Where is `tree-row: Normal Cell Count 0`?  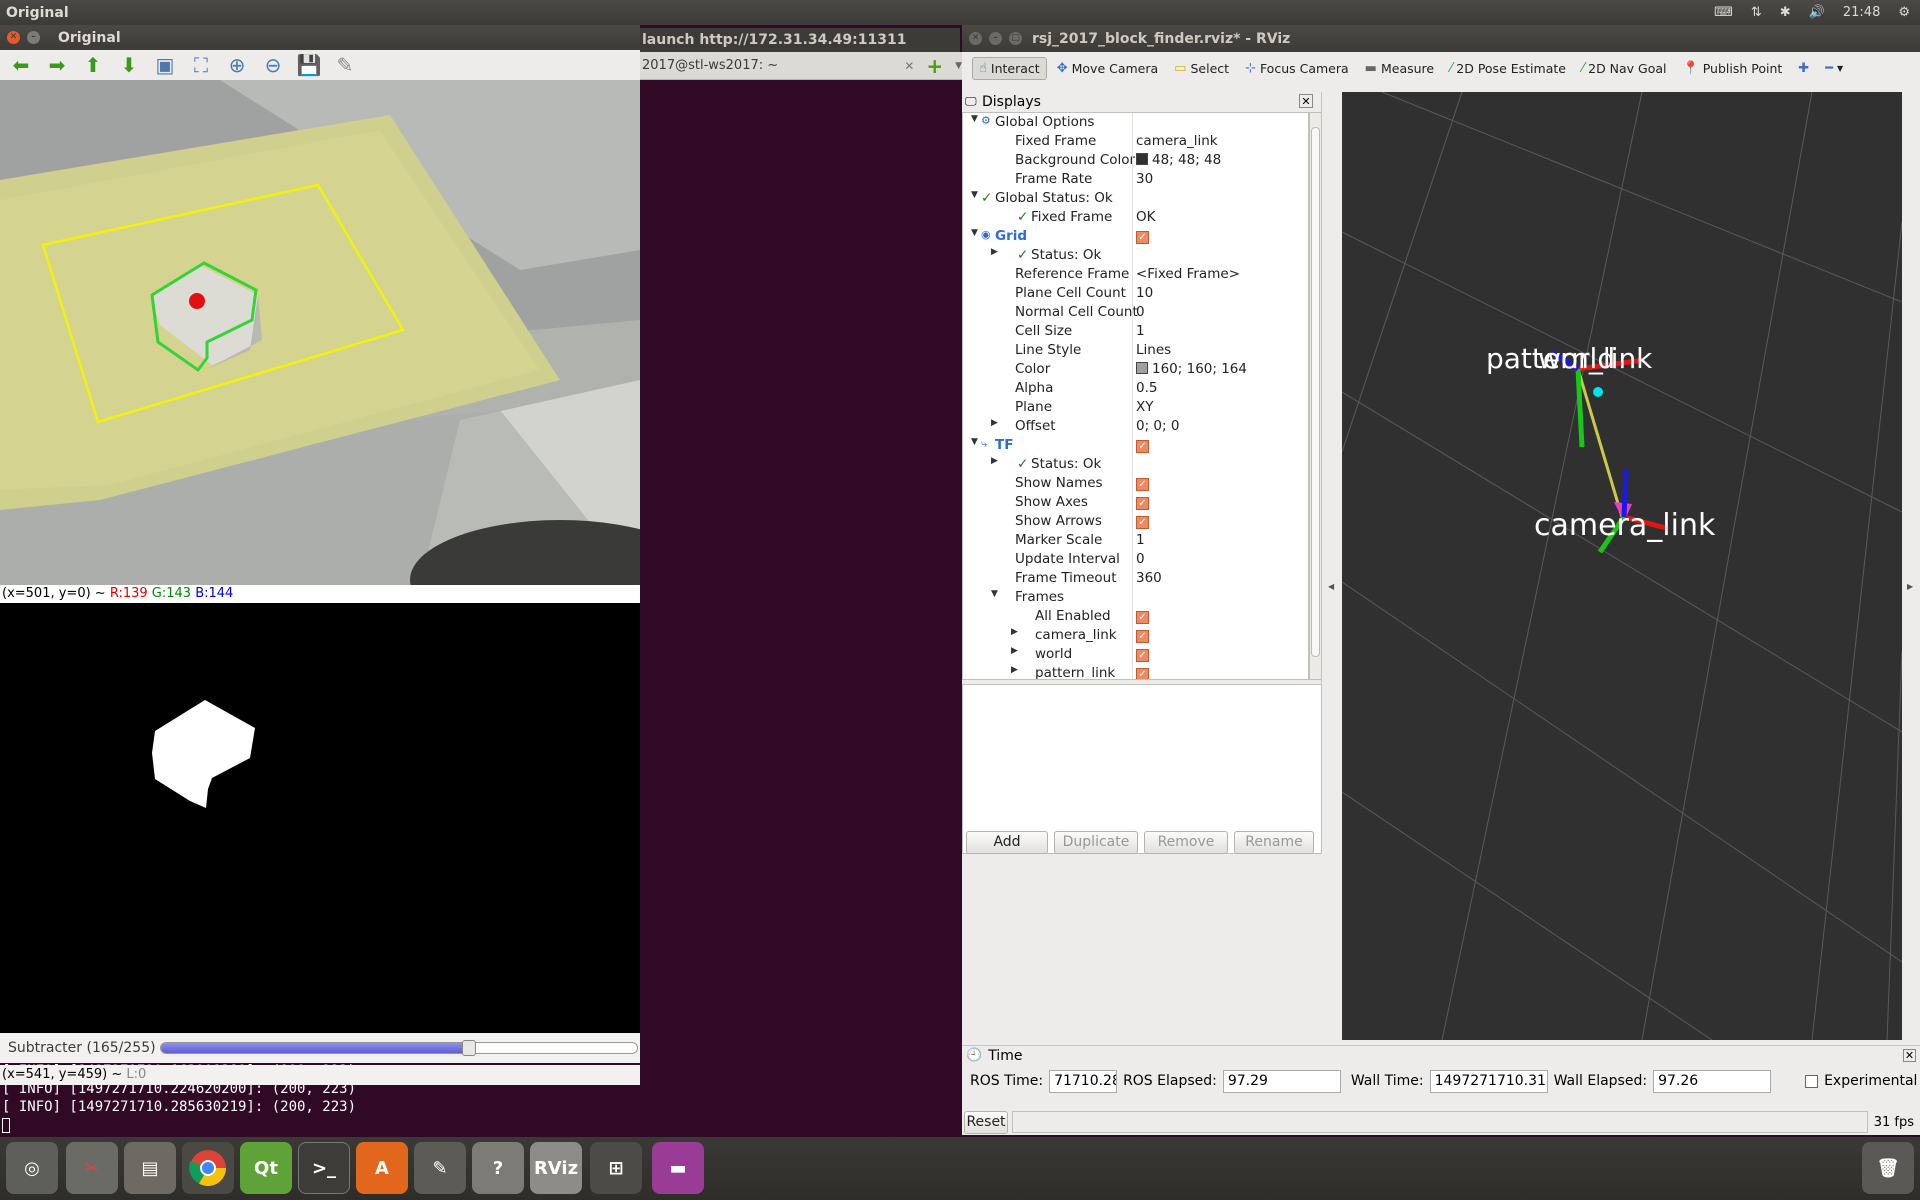
tree-row: Normal Cell Count 0 is located at coordinates (1135, 312).